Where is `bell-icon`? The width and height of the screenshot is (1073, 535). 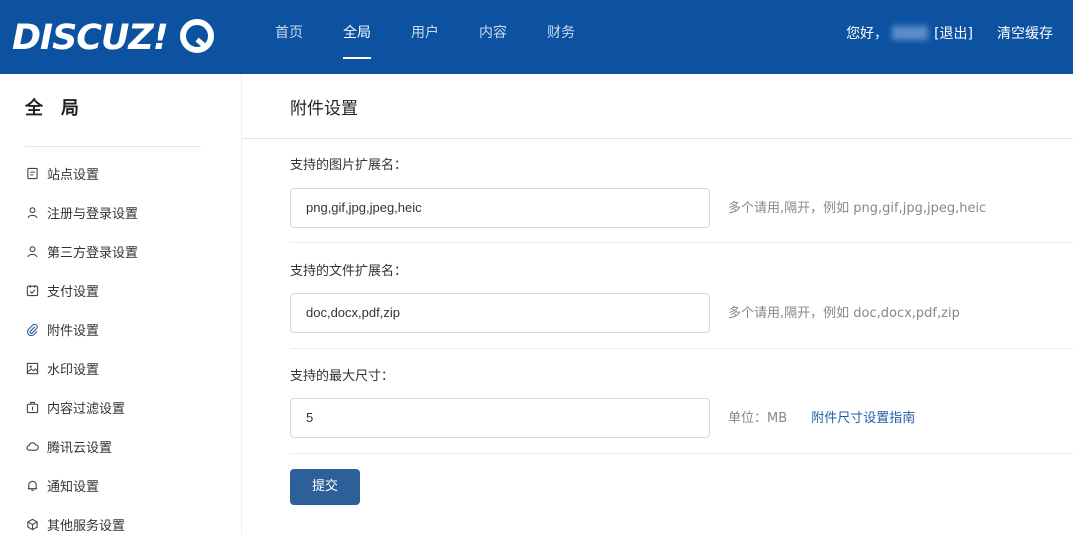
bell-icon is located at coordinates (32, 486).